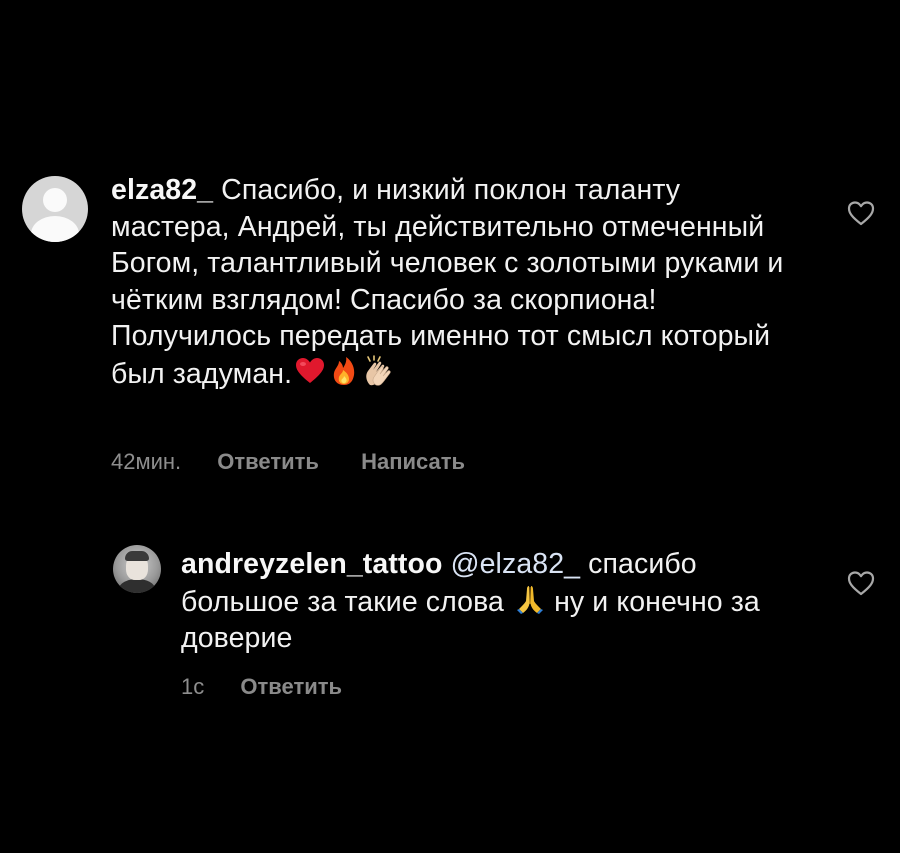 The width and height of the screenshot is (900, 853). What do you see at coordinates (162, 190) in the screenshot?
I see `comment-username: elza82_` at bounding box center [162, 190].